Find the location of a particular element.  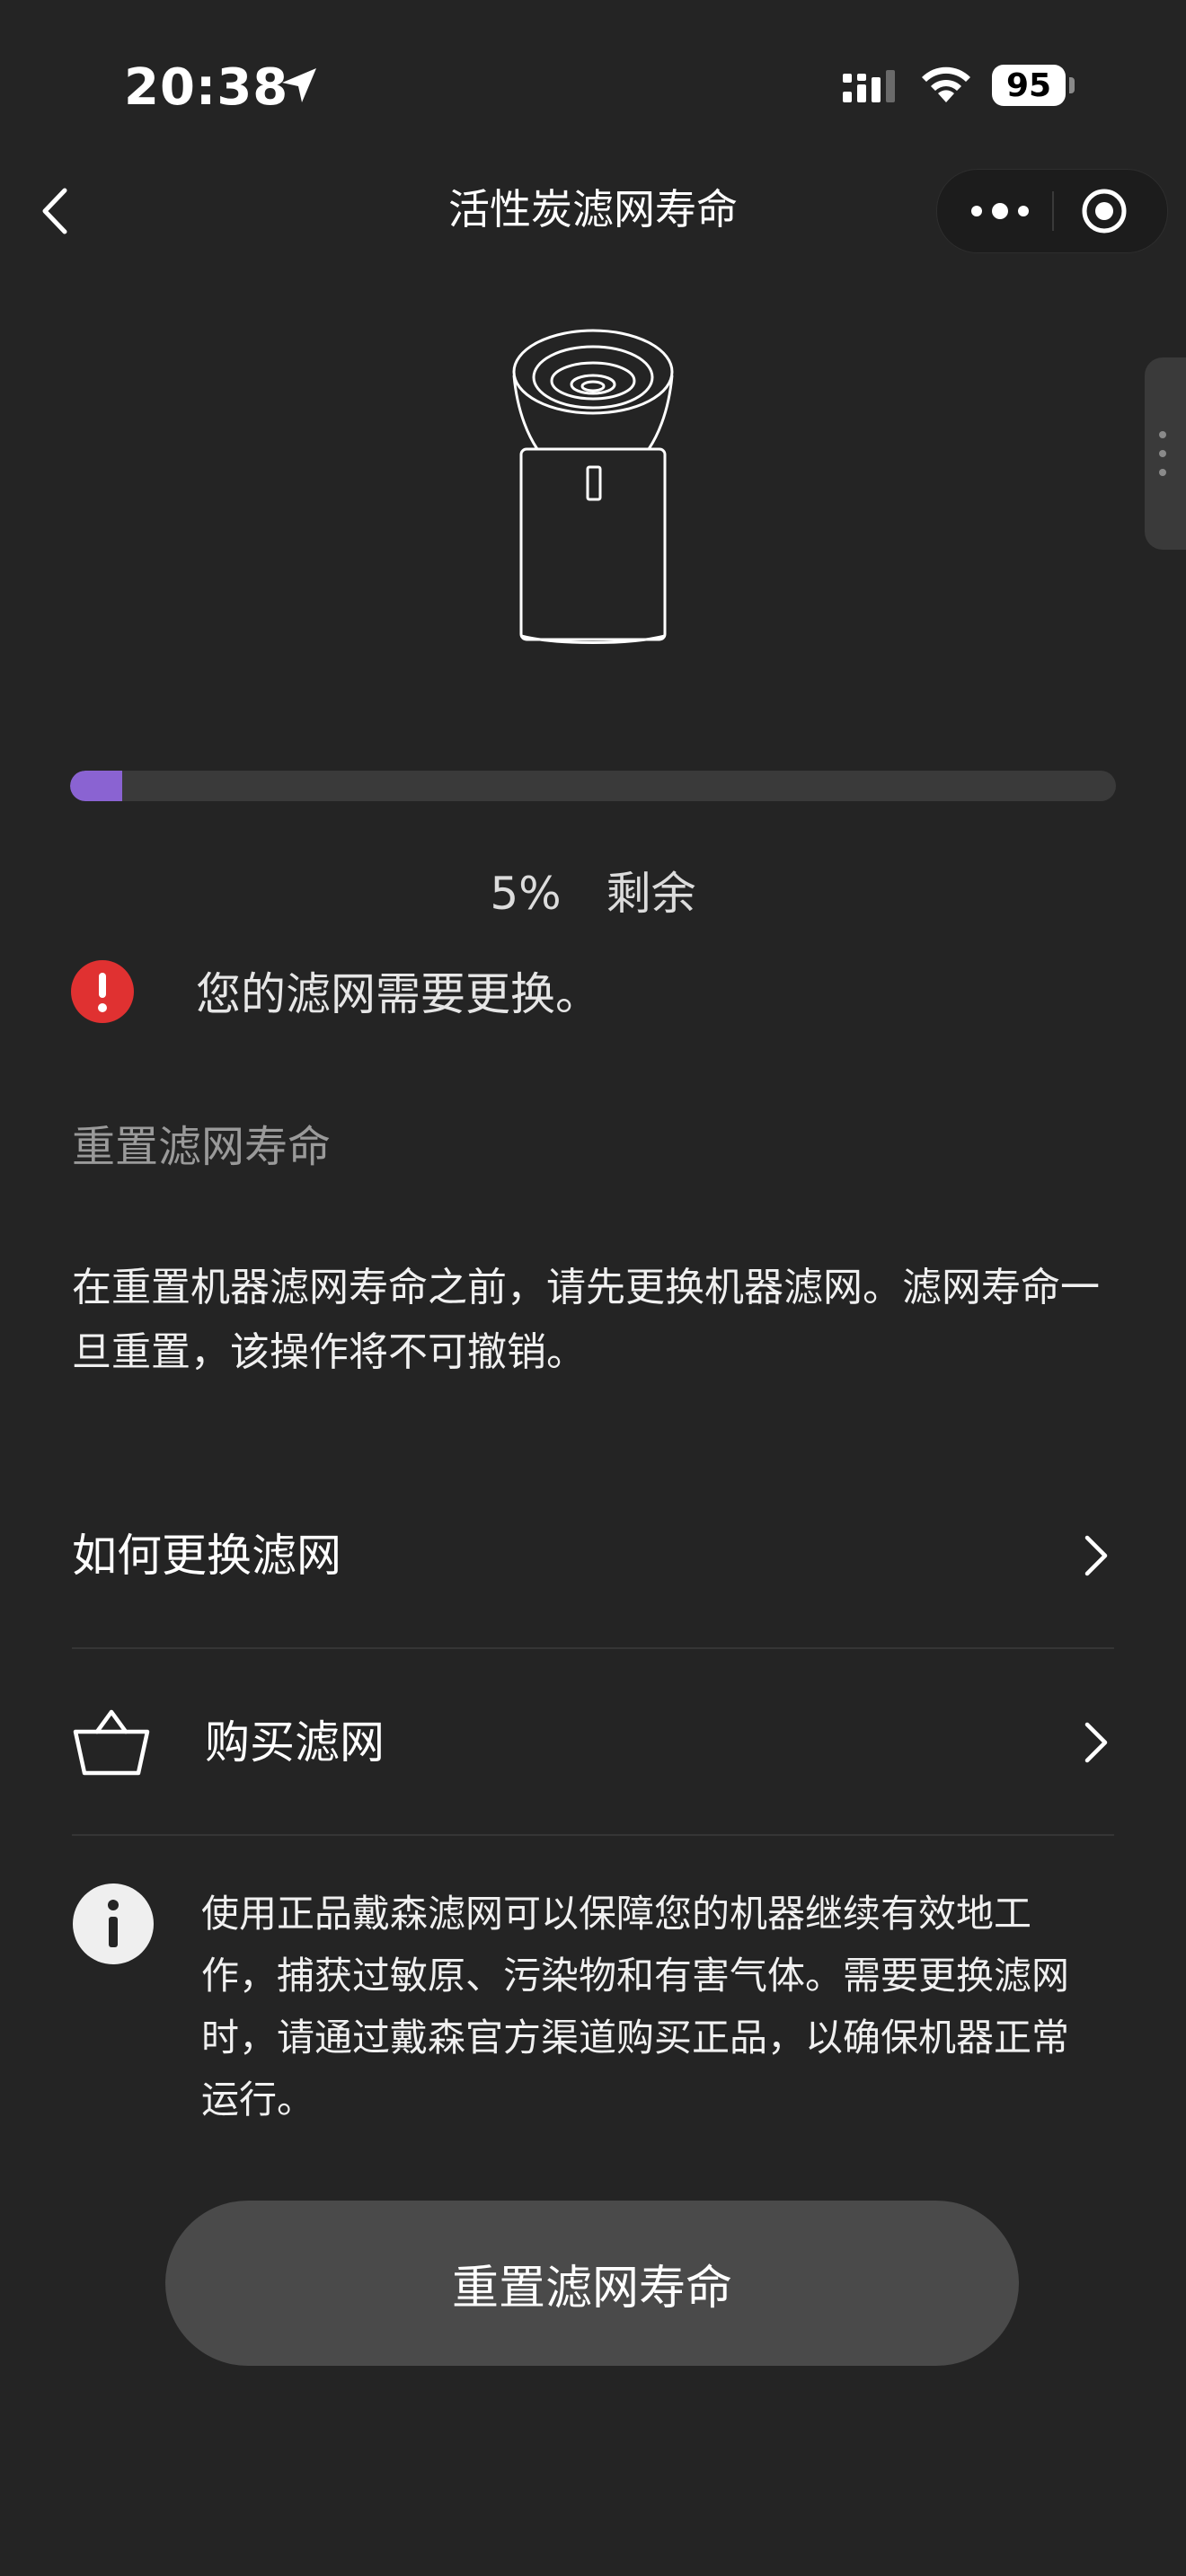

section-description: 在重置机器滤网寿命之前，请先更换机器滤网。滤网寿命一旦重置，该操作将不可撤销。 is located at coordinates (586, 1320).